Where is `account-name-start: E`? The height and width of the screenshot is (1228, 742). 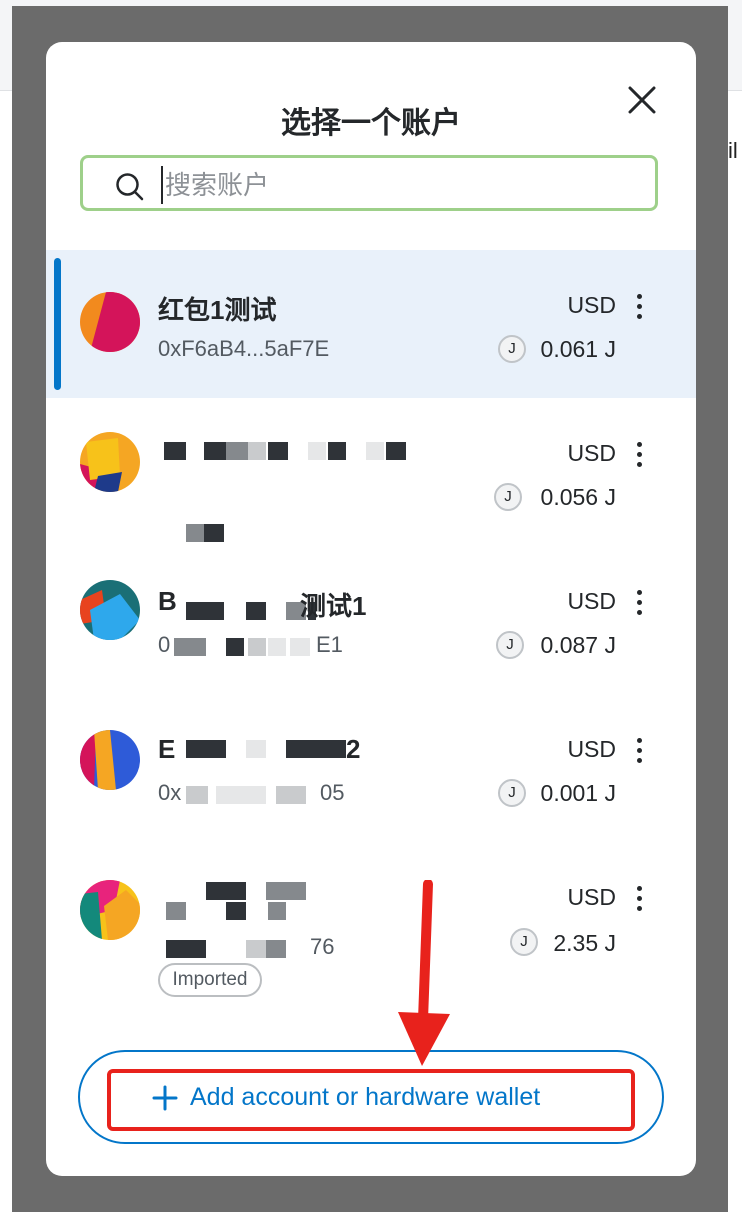
account-name-start: E is located at coordinates (167, 749).